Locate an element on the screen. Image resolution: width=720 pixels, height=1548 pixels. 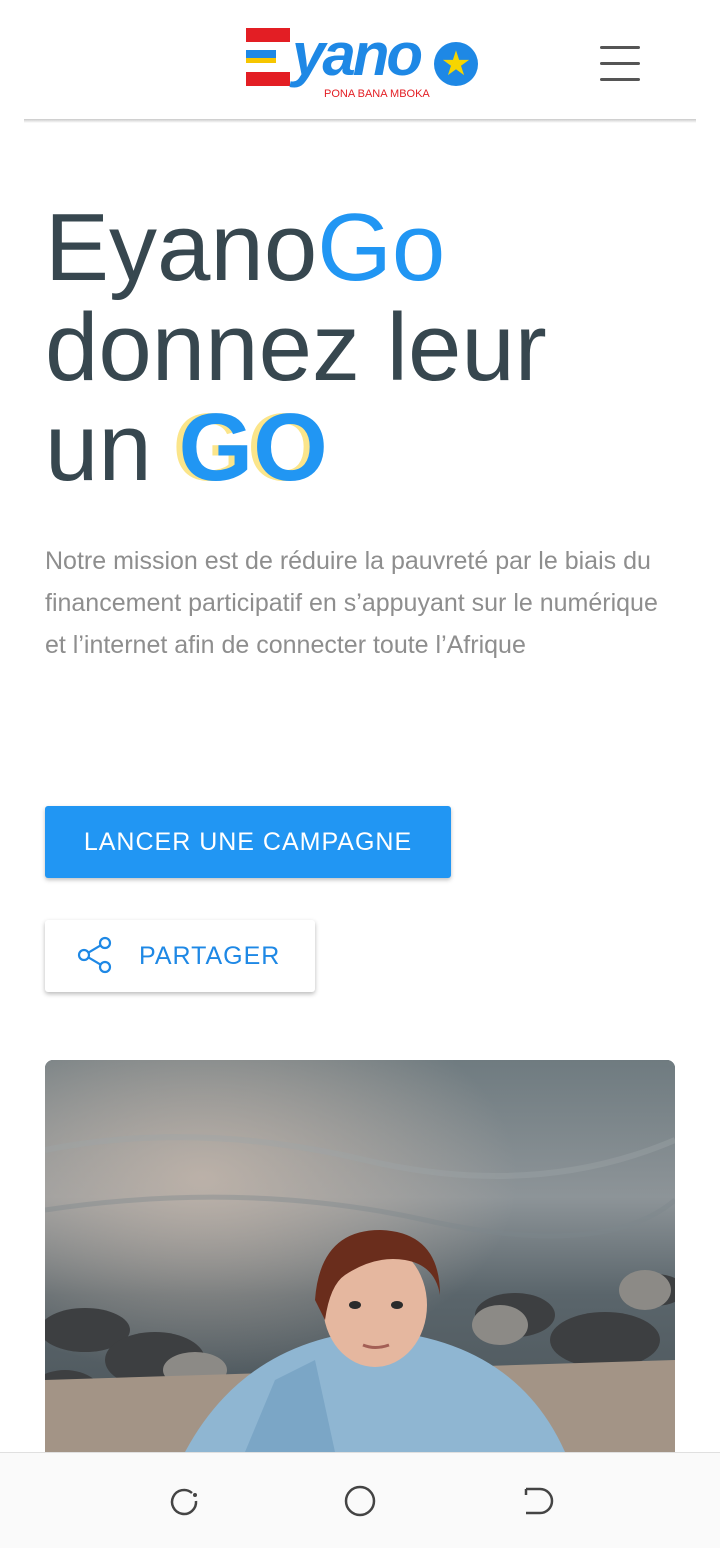
title-line2: donnez leur is located at coordinates (296, 347).